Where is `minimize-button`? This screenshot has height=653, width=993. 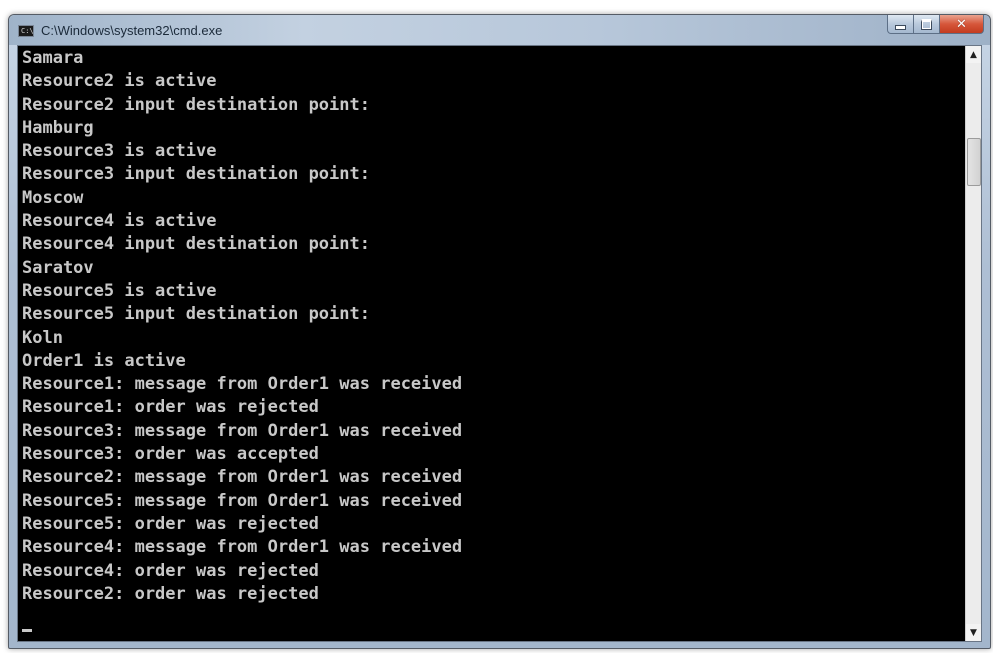
minimize-button is located at coordinates (900, 24).